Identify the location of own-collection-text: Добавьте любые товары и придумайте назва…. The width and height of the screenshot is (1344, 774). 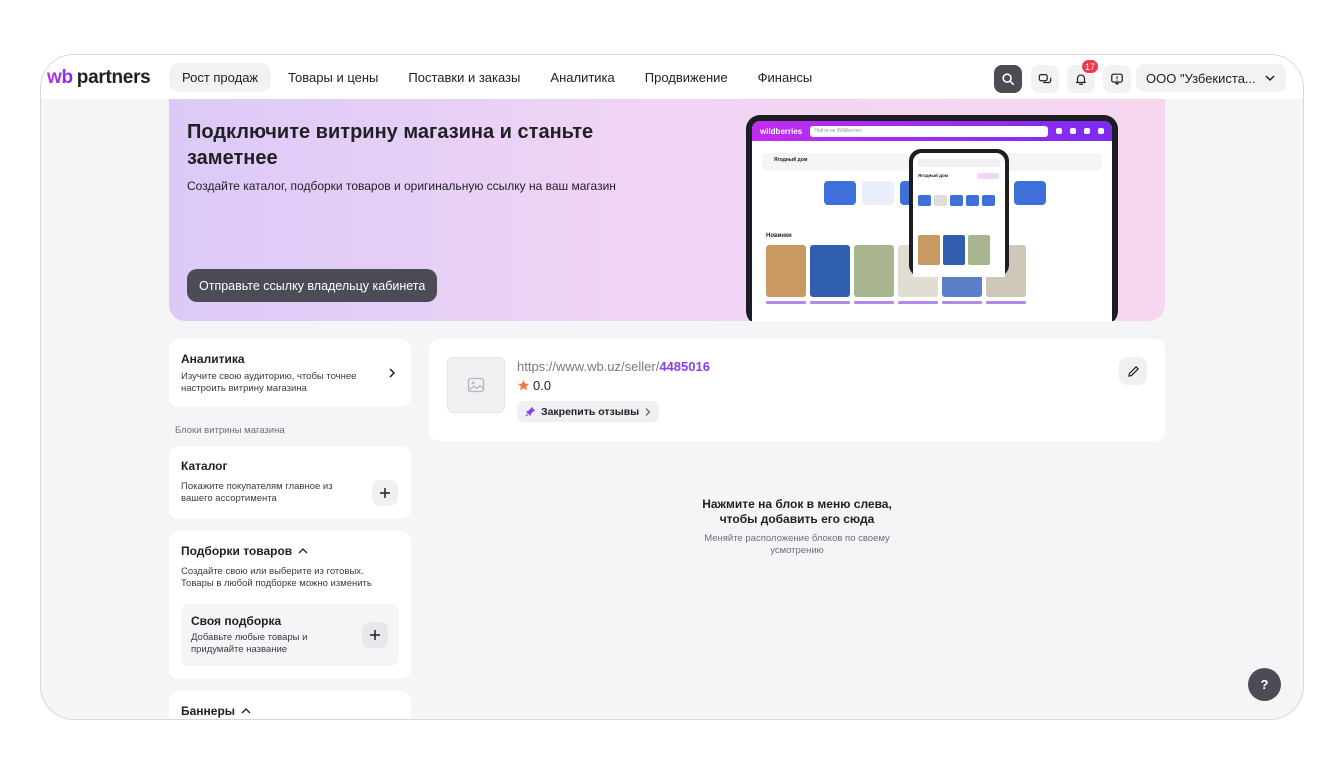
(249, 643).